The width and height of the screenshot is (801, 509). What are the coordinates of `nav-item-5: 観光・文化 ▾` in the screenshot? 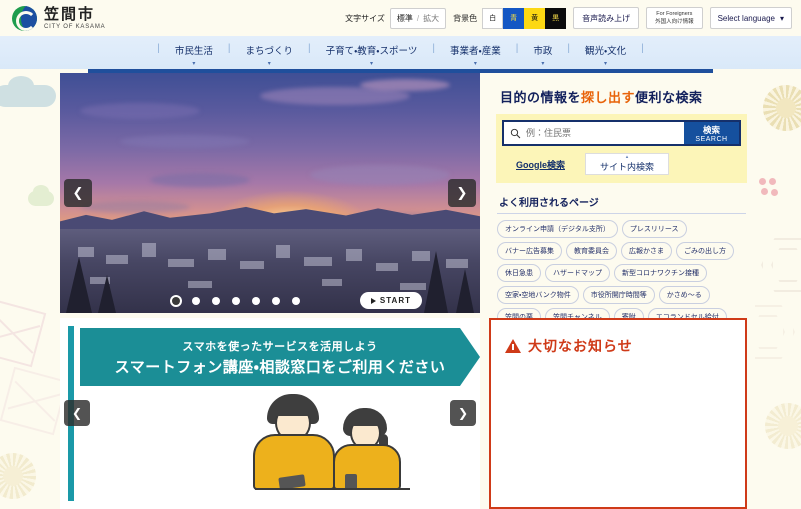 It's located at (605, 55).